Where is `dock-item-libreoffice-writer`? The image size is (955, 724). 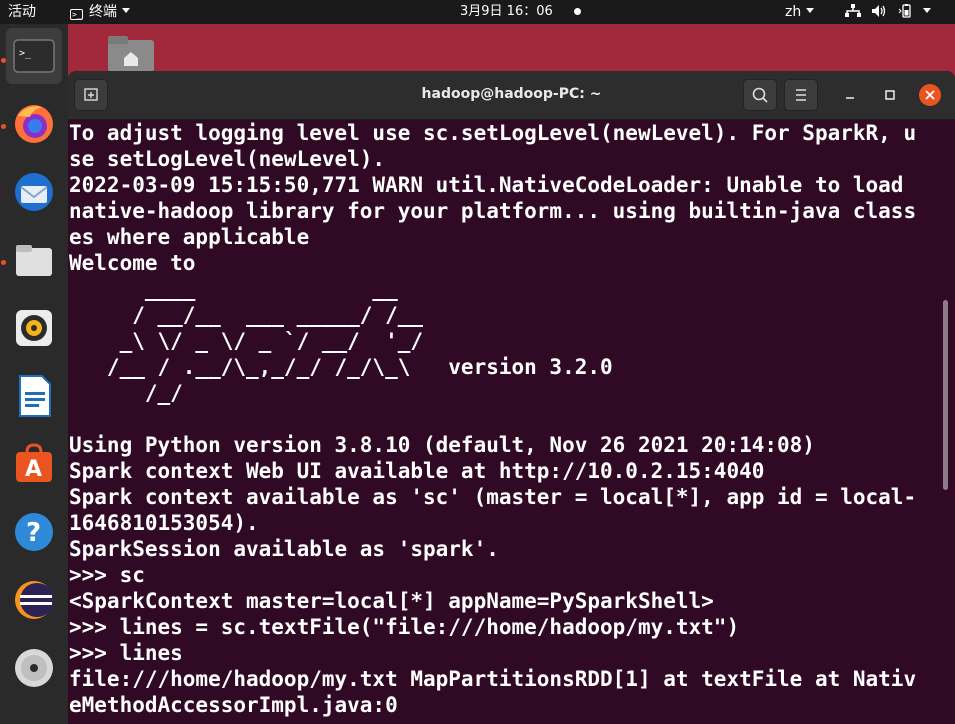
dock-item-libreoffice-writer is located at coordinates (34, 396).